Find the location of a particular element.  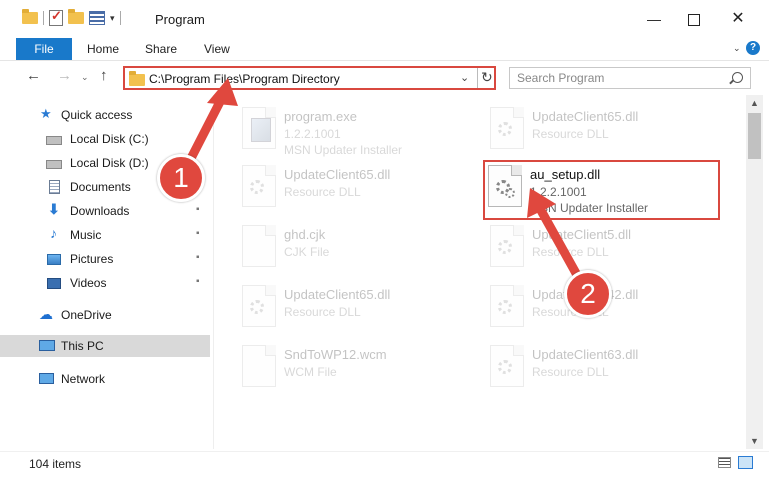

scroll-down-icon: ▼ is located at coordinates (754, 441).